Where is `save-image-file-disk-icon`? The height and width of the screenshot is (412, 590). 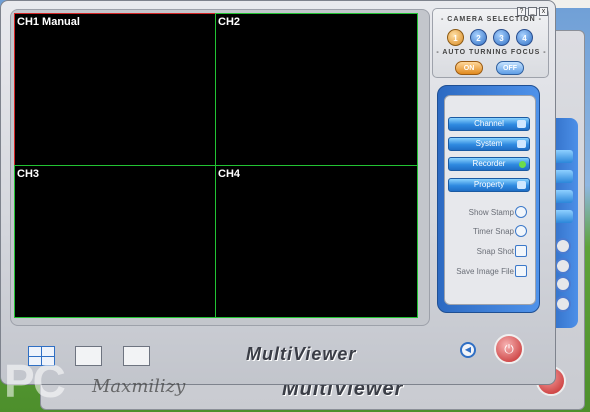
save-image-file-disk-icon is located at coordinates (521, 271).